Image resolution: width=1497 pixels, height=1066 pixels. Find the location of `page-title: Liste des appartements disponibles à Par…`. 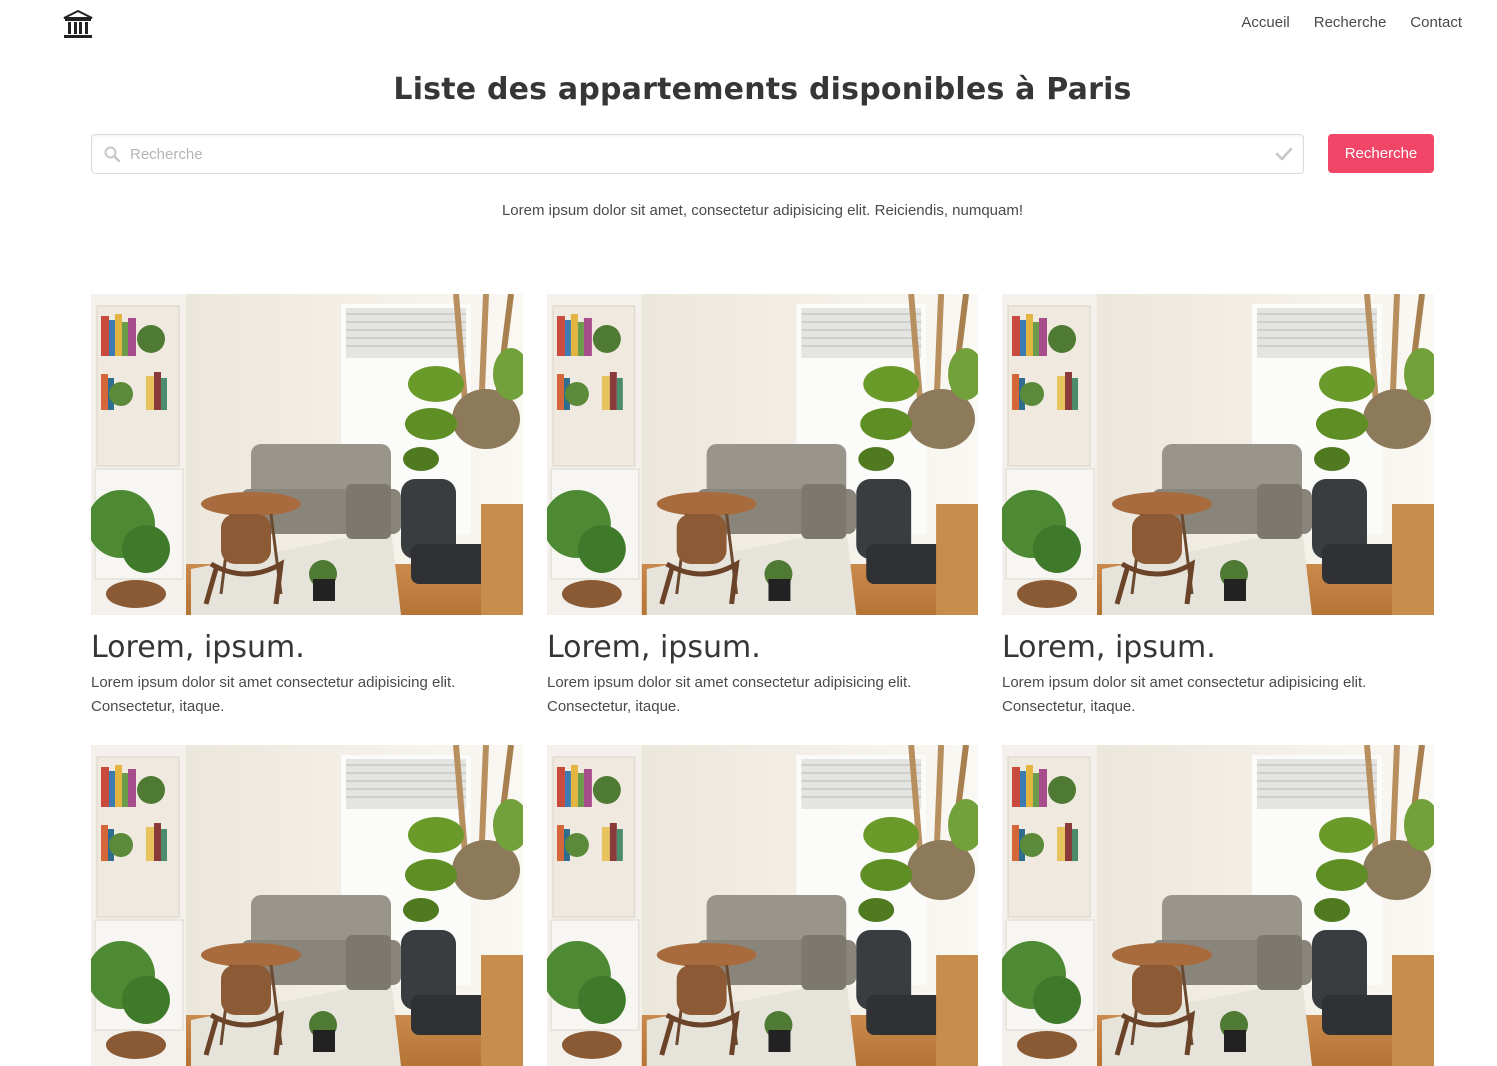

page-title: Liste des appartements disponibles à Par… is located at coordinates (762, 89).